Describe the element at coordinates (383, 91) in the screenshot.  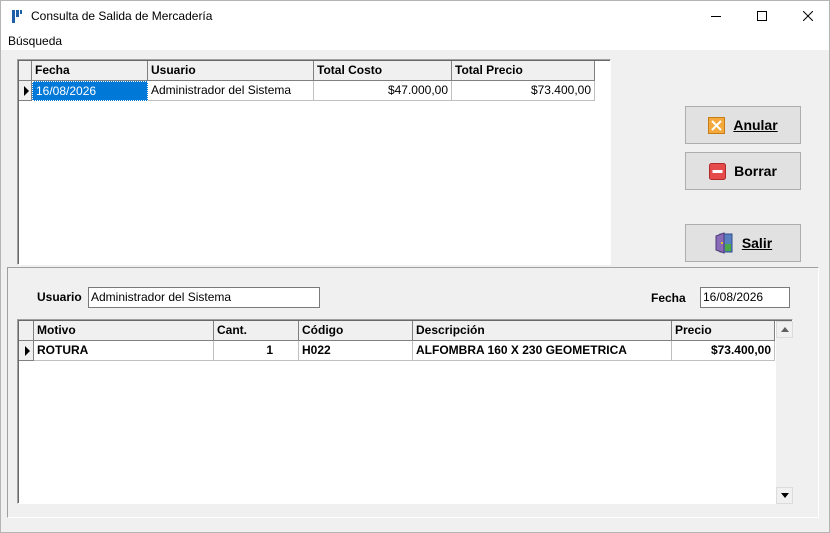
I see `cell-total-costo: $47.000,00` at that location.